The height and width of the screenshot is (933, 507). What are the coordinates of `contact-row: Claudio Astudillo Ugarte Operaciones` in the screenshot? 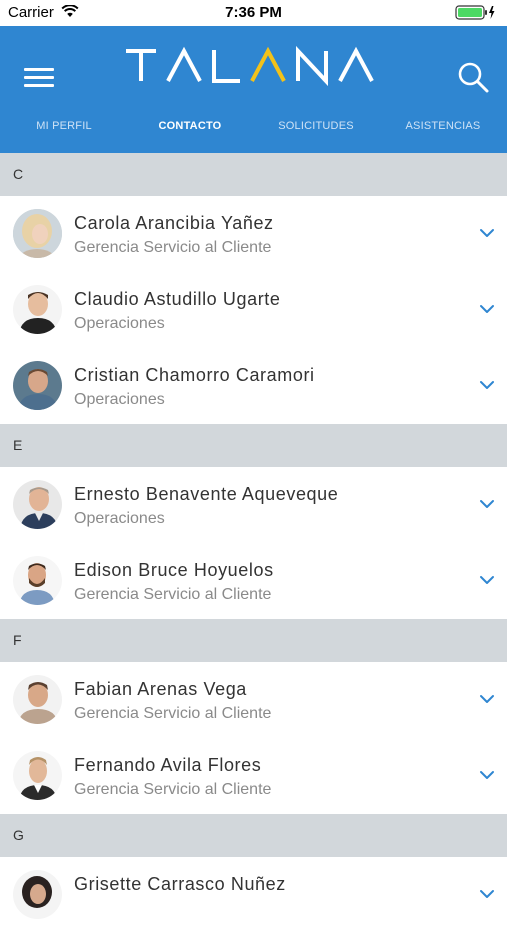 It's located at (253, 310).